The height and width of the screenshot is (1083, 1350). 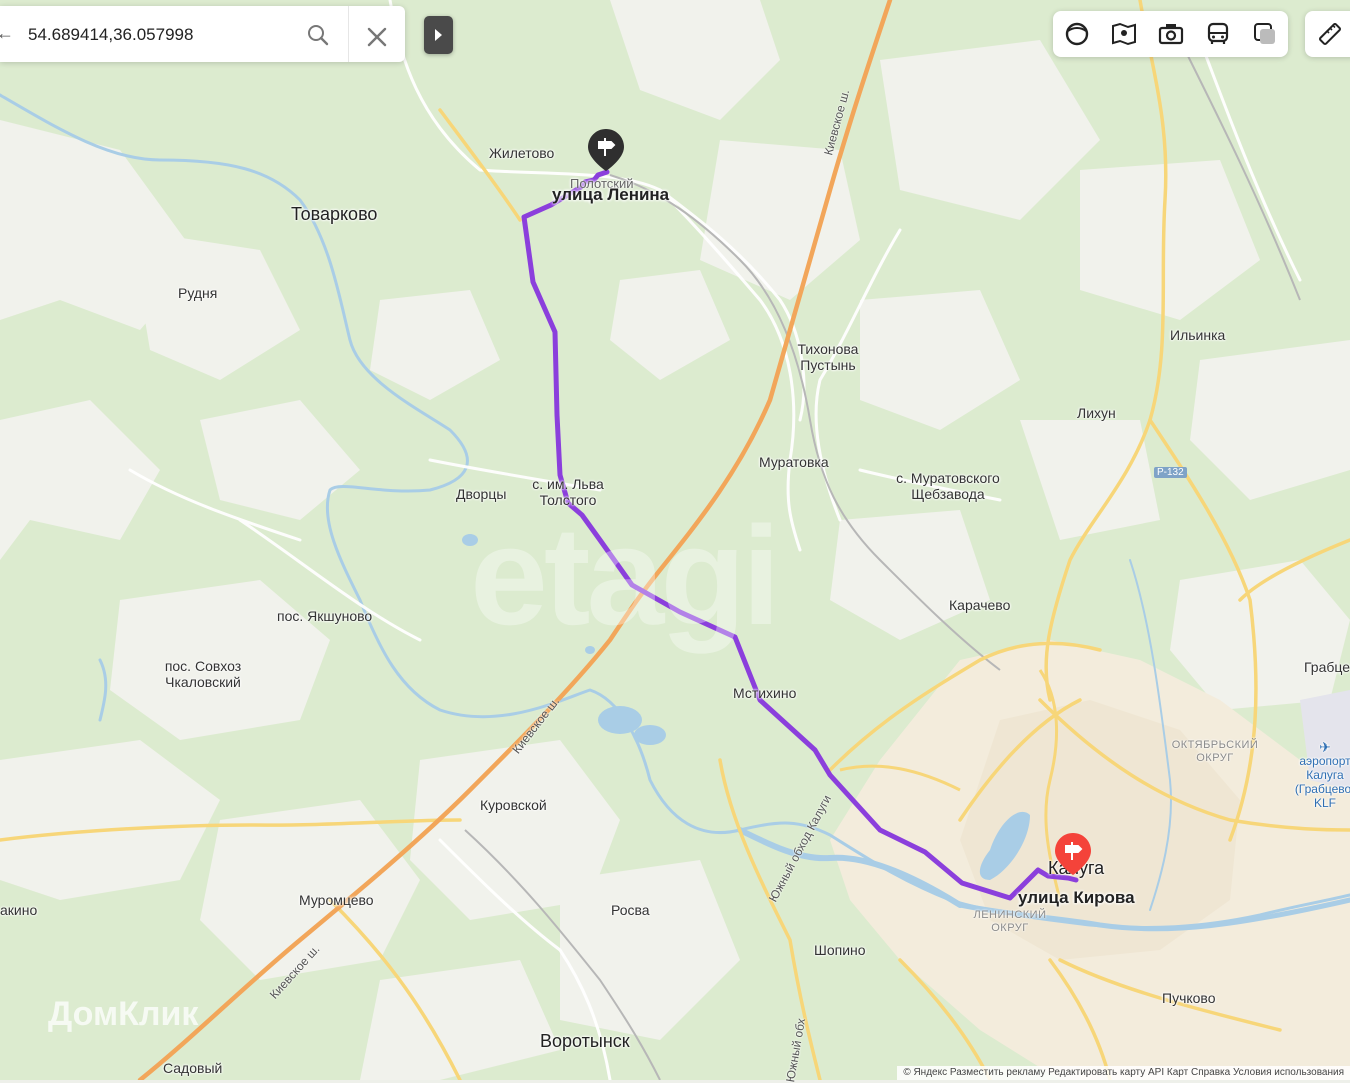 What do you see at coordinates (630, 910) in the screenshot?
I see `place-rosva: Росва` at bounding box center [630, 910].